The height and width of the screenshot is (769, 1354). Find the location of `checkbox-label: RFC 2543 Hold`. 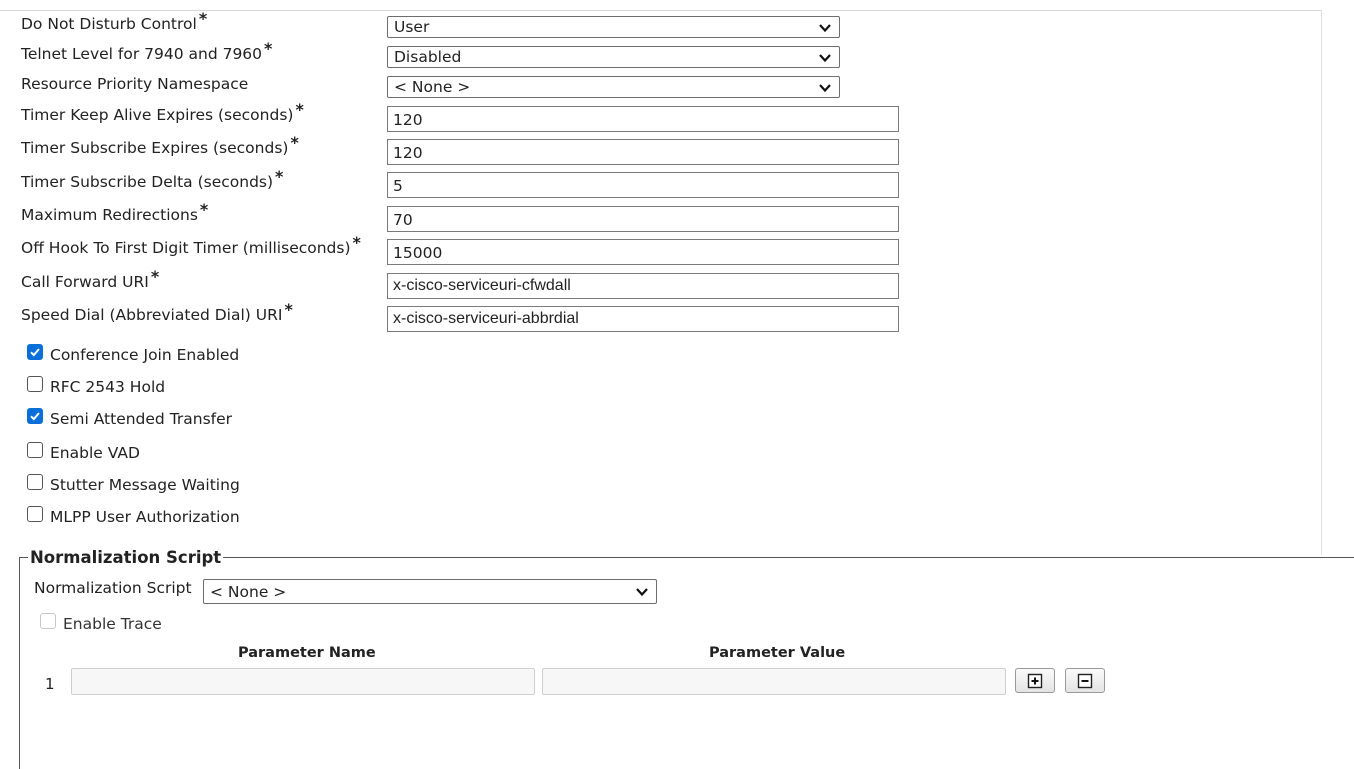

checkbox-label: RFC 2543 Hold is located at coordinates (108, 387).